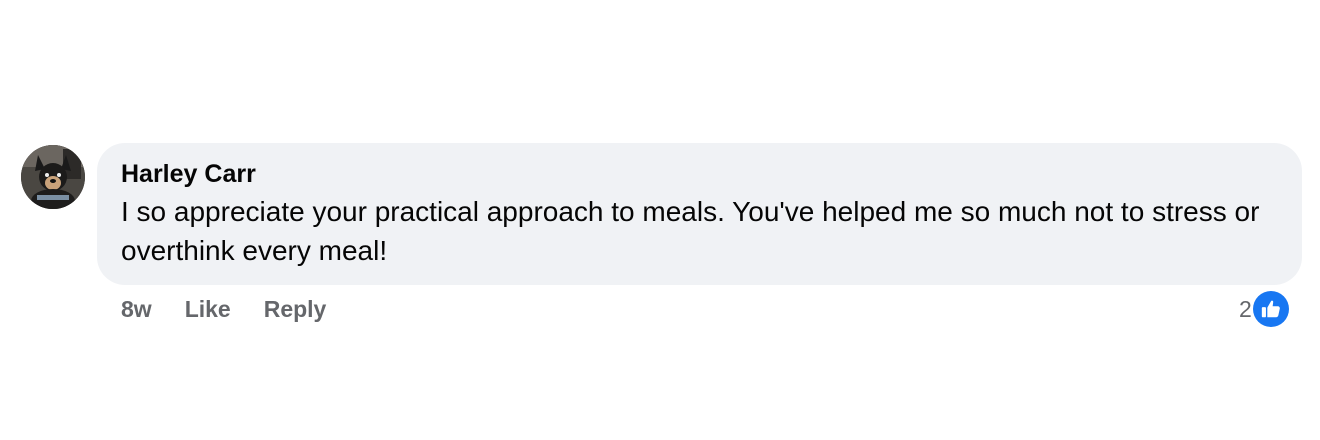 Image resolution: width=1320 pixels, height=440 pixels. I want to click on thumbs-up-icon, so click(1270, 309).